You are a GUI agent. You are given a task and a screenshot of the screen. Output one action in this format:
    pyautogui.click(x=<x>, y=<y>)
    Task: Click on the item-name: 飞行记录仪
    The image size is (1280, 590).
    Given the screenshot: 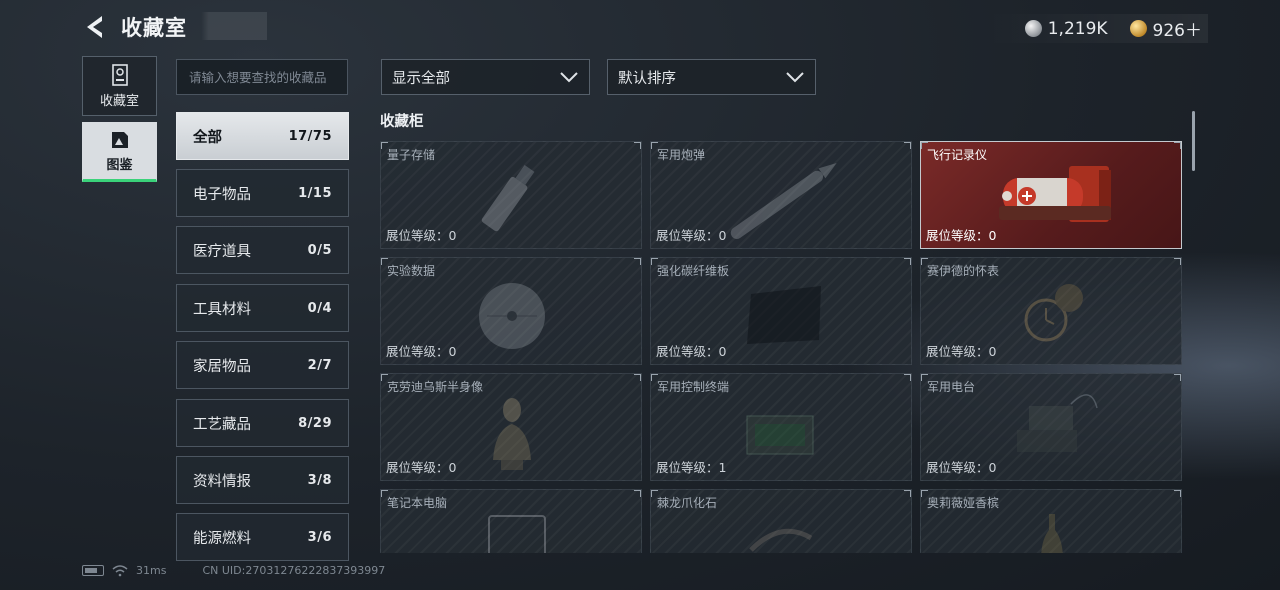 What is the action you would take?
    pyautogui.click(x=957, y=155)
    